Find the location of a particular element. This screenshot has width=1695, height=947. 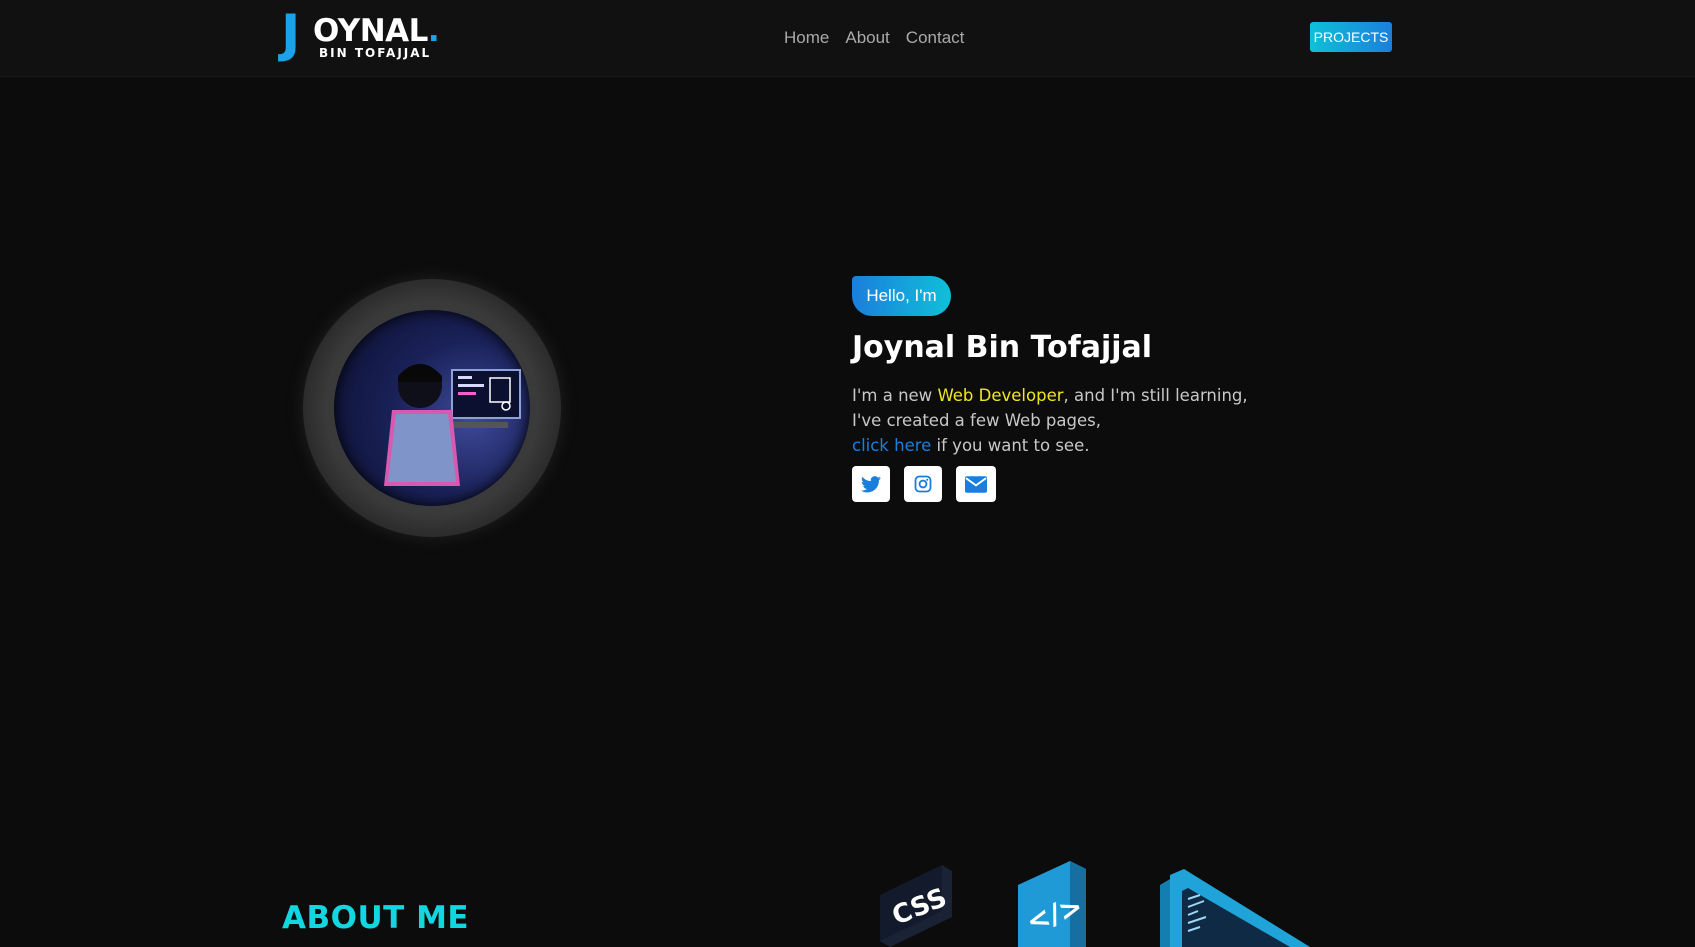

site-logo: J OYNAL. BIN TOFAJJAL is located at coordinates (360, 37).